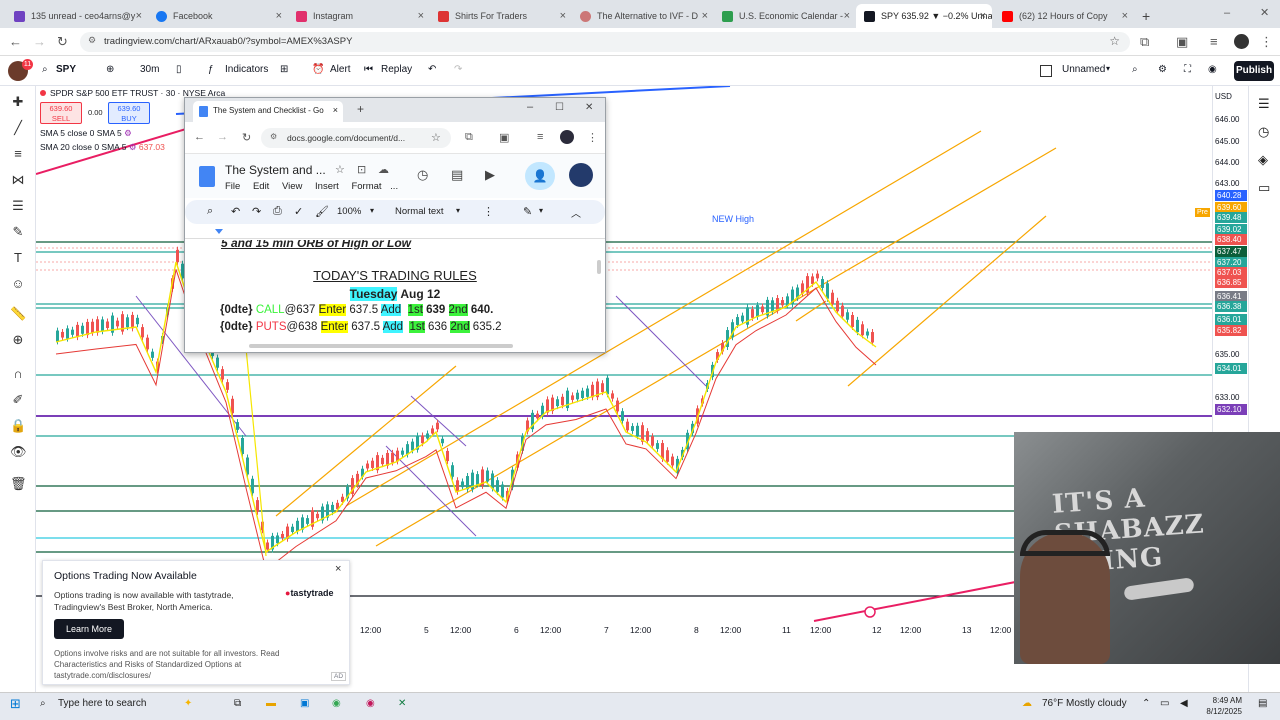 Image resolution: width=1280 pixels, height=720 pixels. What do you see at coordinates (457, 175) in the screenshot?
I see `comments-icon: ▤` at bounding box center [457, 175].